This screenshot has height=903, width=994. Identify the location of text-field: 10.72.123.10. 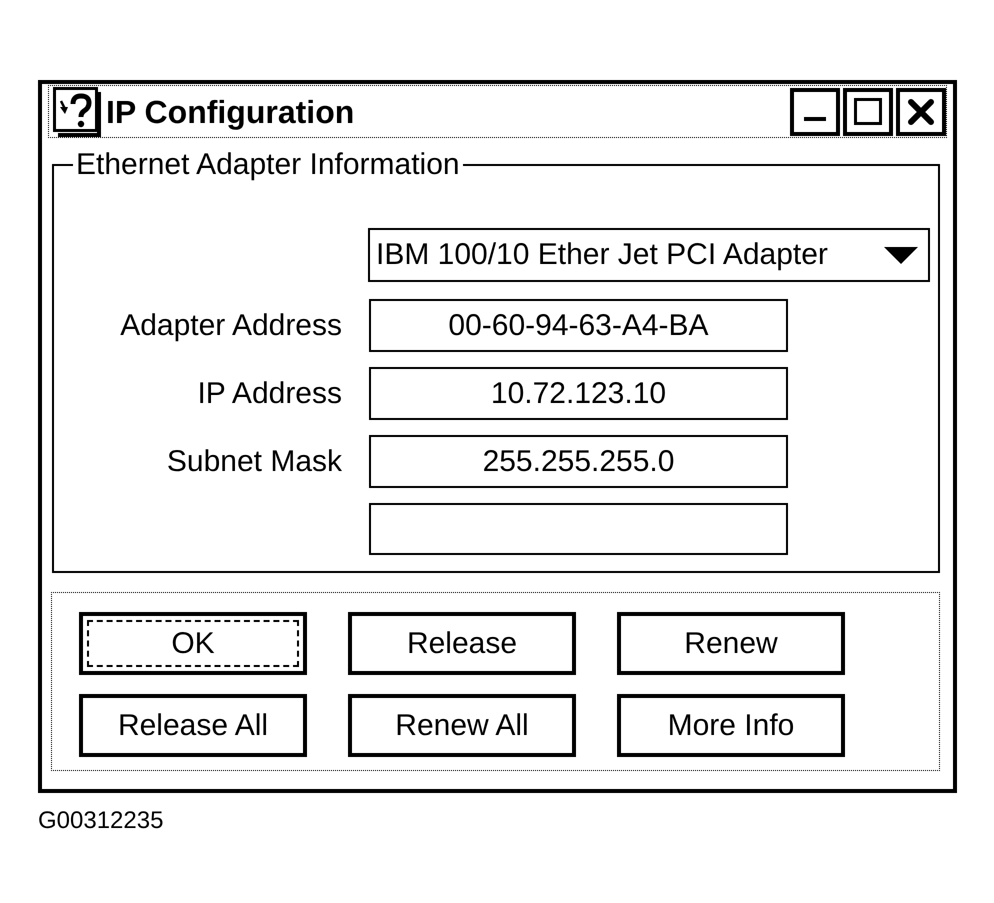
(578, 393).